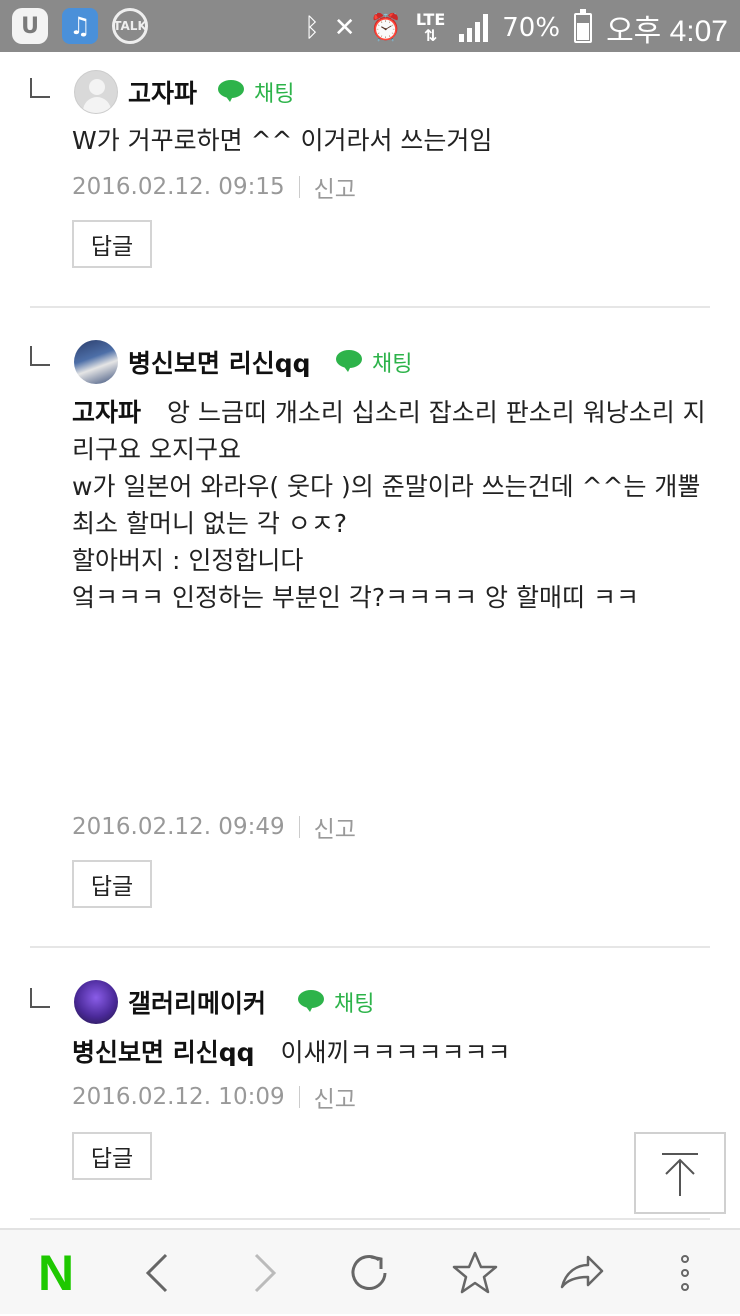  What do you see at coordinates (106, 412) in the screenshot?
I see `mention: 고자파` at bounding box center [106, 412].